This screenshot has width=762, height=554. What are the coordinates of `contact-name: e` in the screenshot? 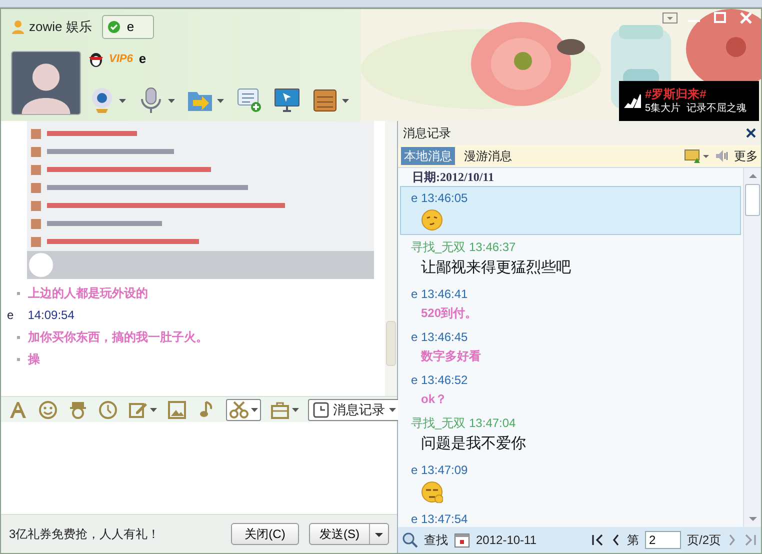 It's located at (142, 59).